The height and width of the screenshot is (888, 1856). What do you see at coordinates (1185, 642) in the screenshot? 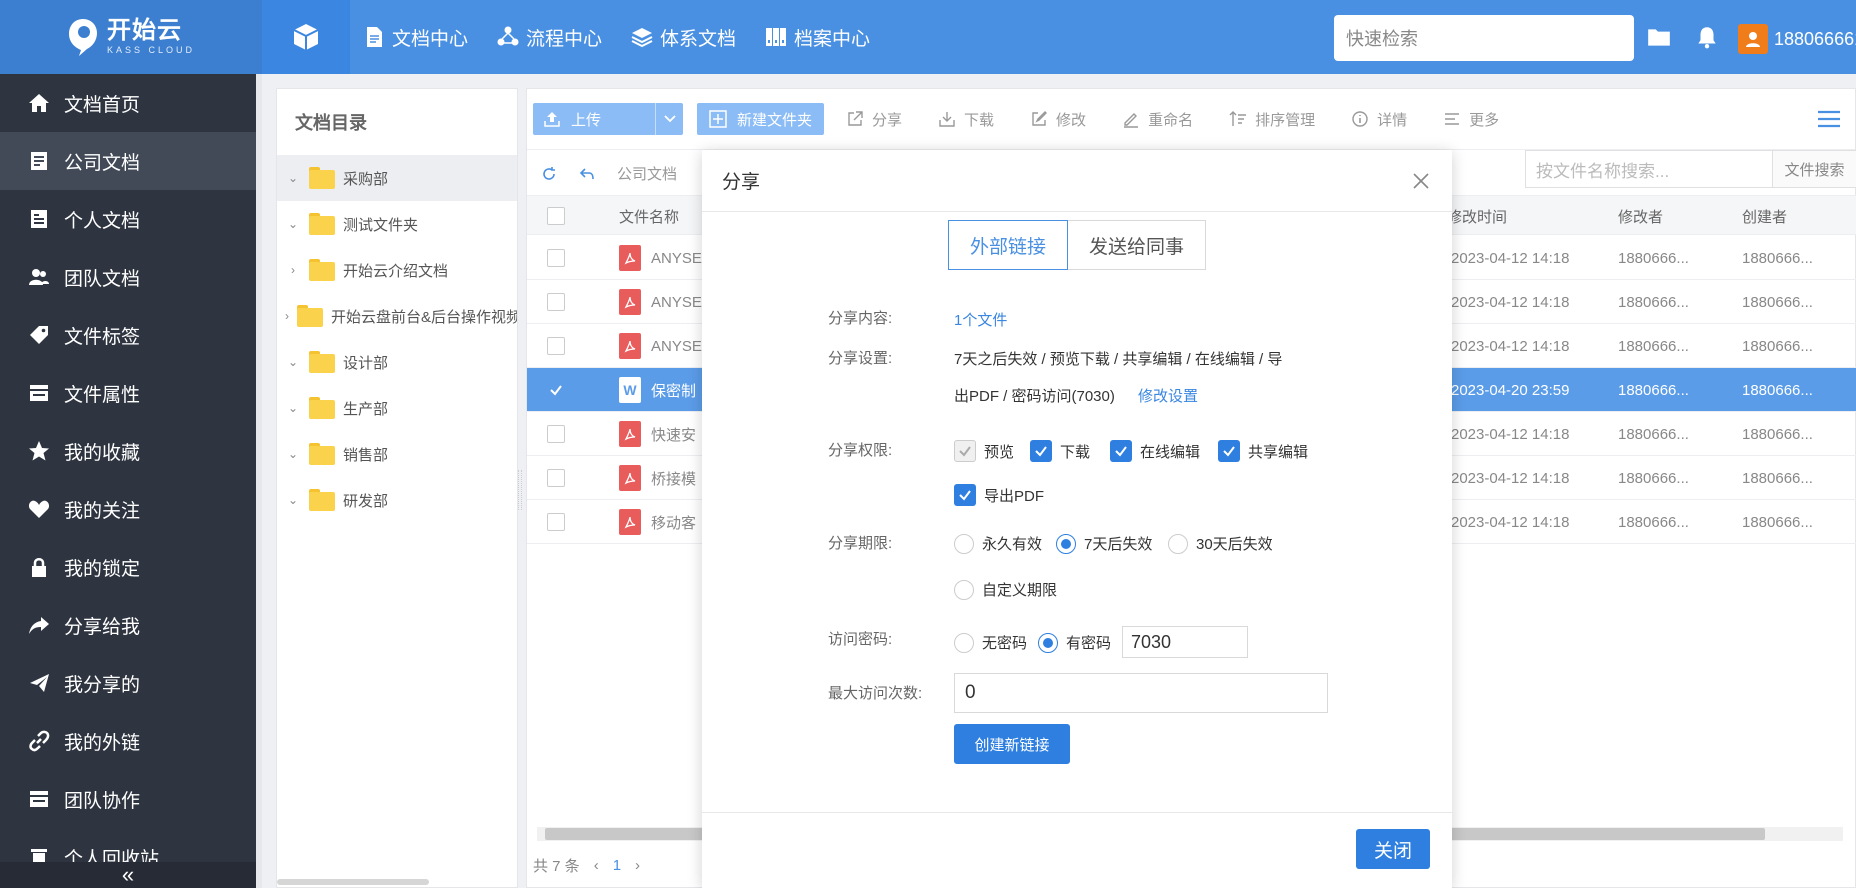
I see `password-input: 7030` at bounding box center [1185, 642].